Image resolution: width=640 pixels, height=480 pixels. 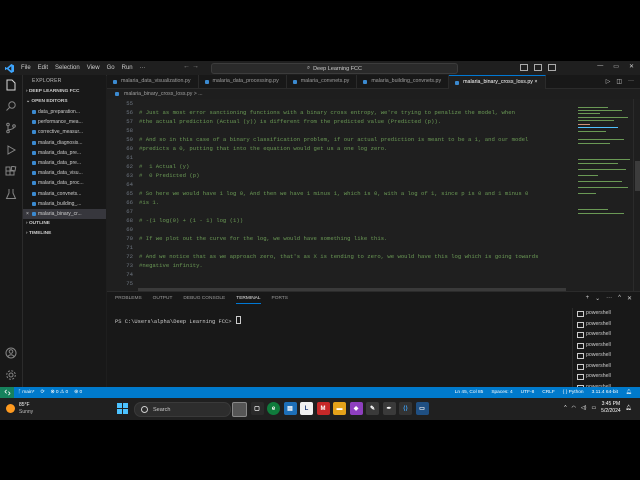 What do you see at coordinates (195, 66) in the screenshot?
I see `forward-arrow-icon: →` at bounding box center [195, 66].